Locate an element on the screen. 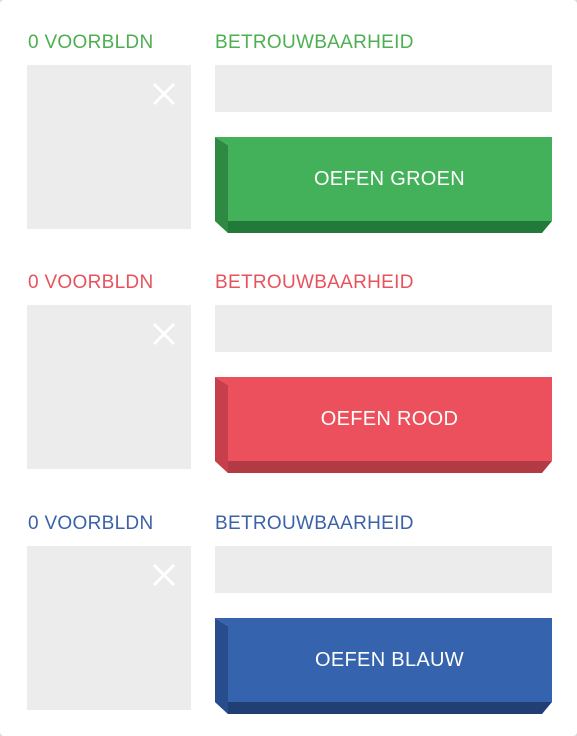 The image size is (577, 736). train-green-button-label: OEFEN GROEN is located at coordinates (389, 178).